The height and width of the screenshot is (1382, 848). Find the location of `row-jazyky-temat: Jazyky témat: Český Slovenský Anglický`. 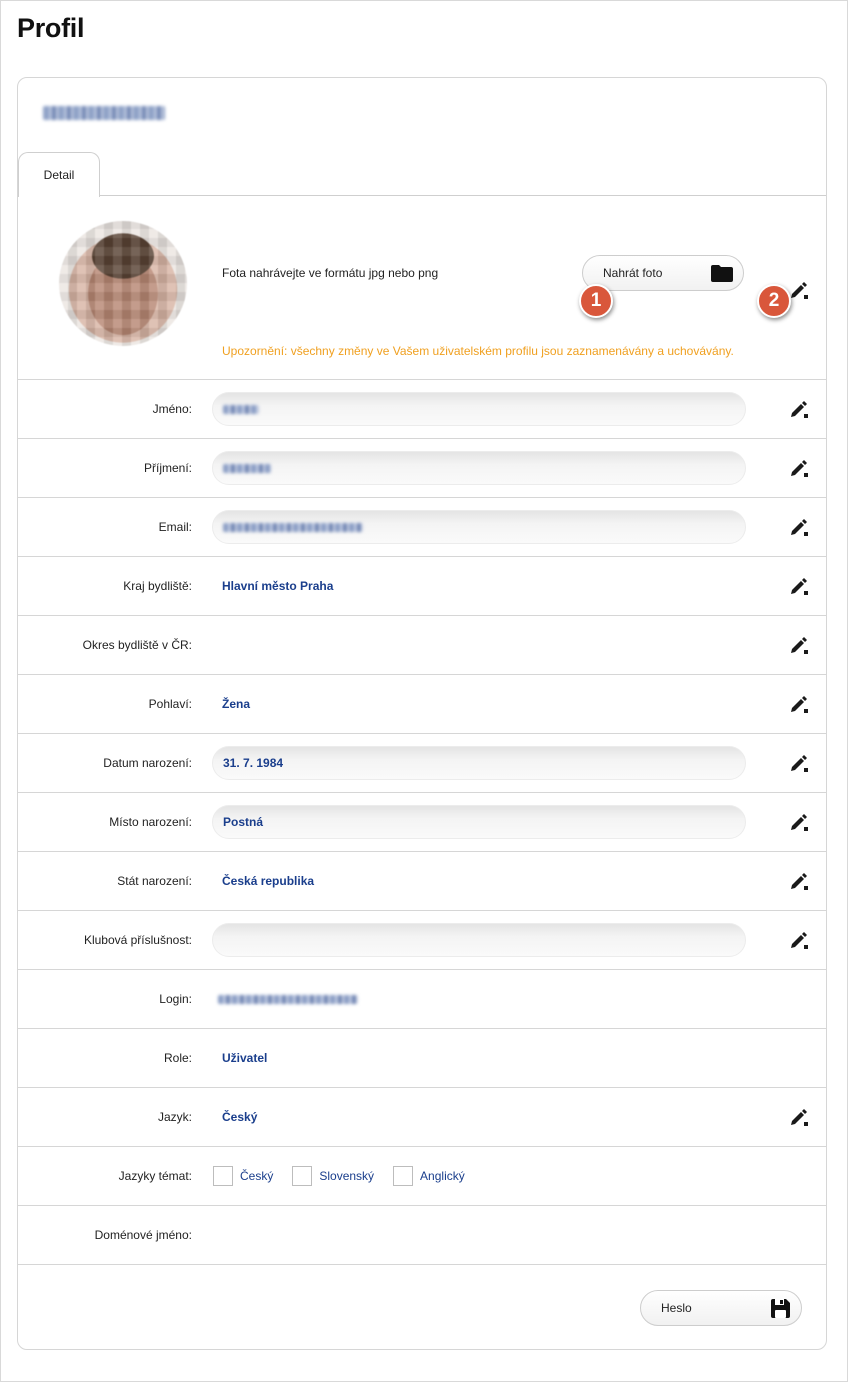

row-jazyky-temat: Jazyky témat: Český Slovenský Anglický is located at coordinates (422, 1176).